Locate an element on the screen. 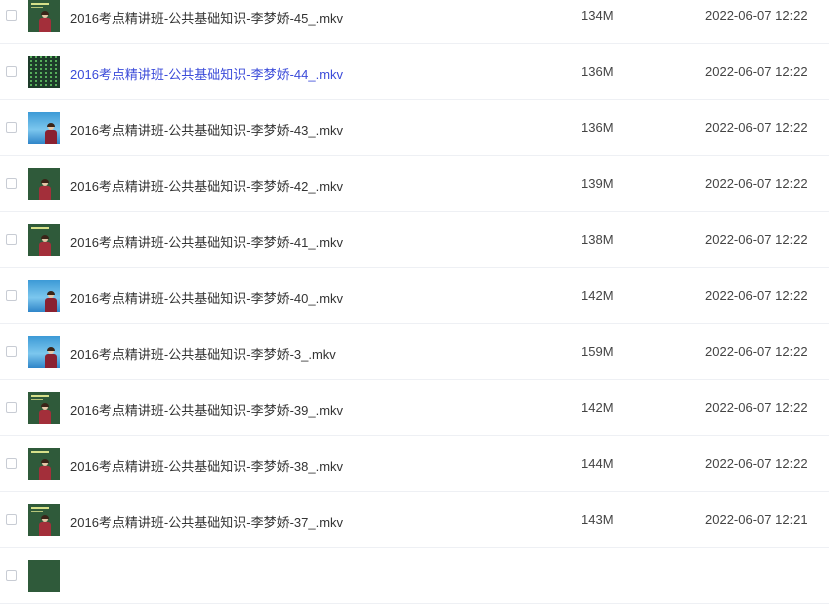  file-size: 139M is located at coordinates (597, 183).